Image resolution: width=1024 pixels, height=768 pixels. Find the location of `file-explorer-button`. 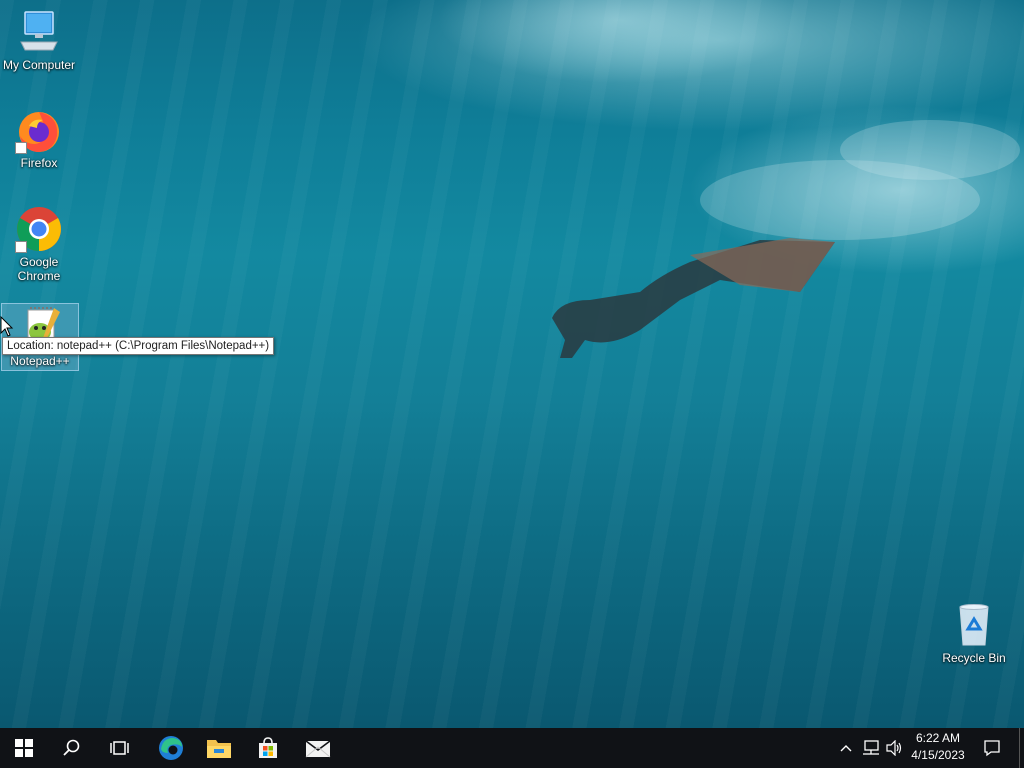

file-explorer-button is located at coordinates (219, 748).